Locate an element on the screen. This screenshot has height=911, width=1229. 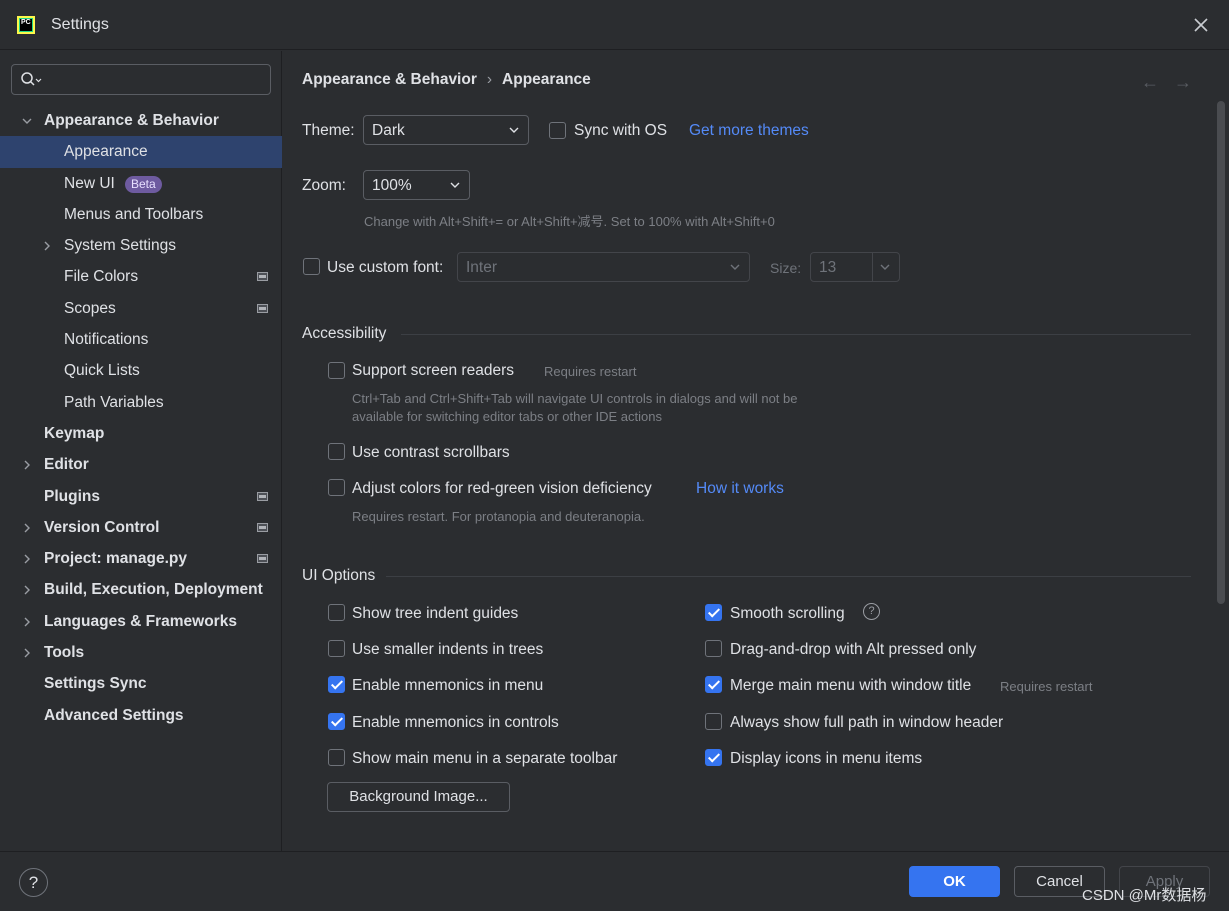
font-size-dropdown: 13 is located at coordinates (855, 267).